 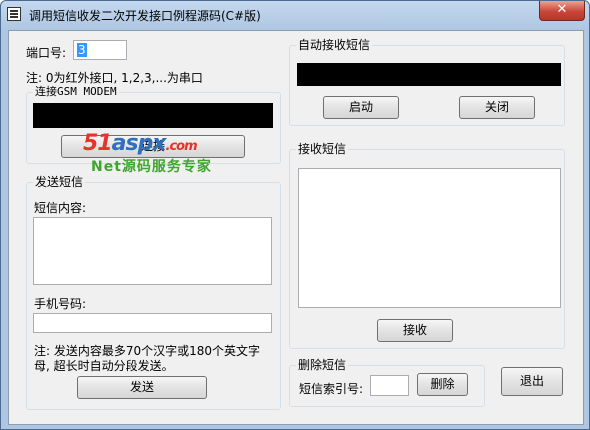 What do you see at coordinates (152, 323) in the screenshot?
I see `phone-input` at bounding box center [152, 323].